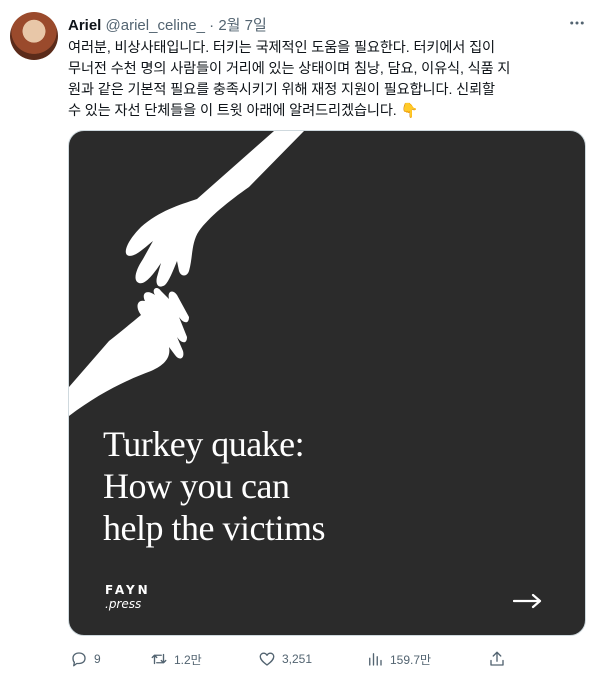  What do you see at coordinates (128, 590) in the screenshot?
I see `brand-name: FAYN` at bounding box center [128, 590].